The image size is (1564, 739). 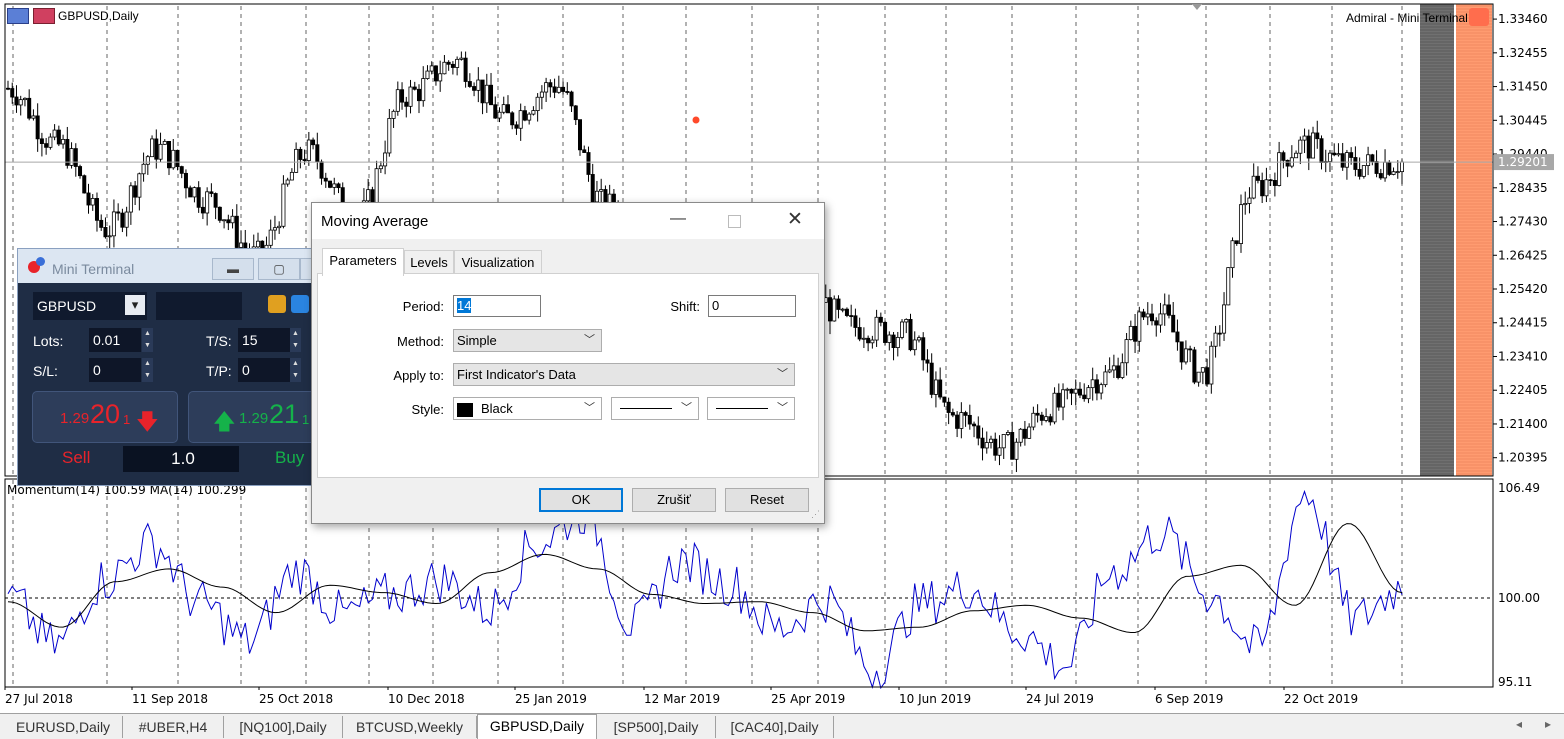 I want to click on chevron-down-icon: ▾, so click(x=135, y=305).